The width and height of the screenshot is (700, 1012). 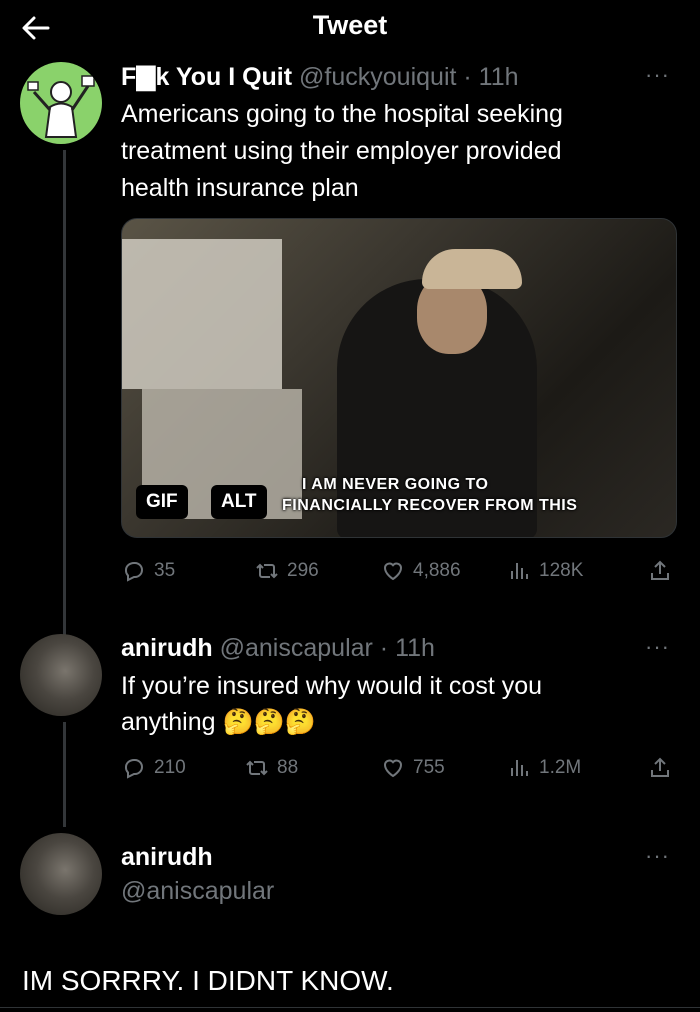 I want to click on tweet-text-line: Americans going to the hospital seeking, so click(x=342, y=114).